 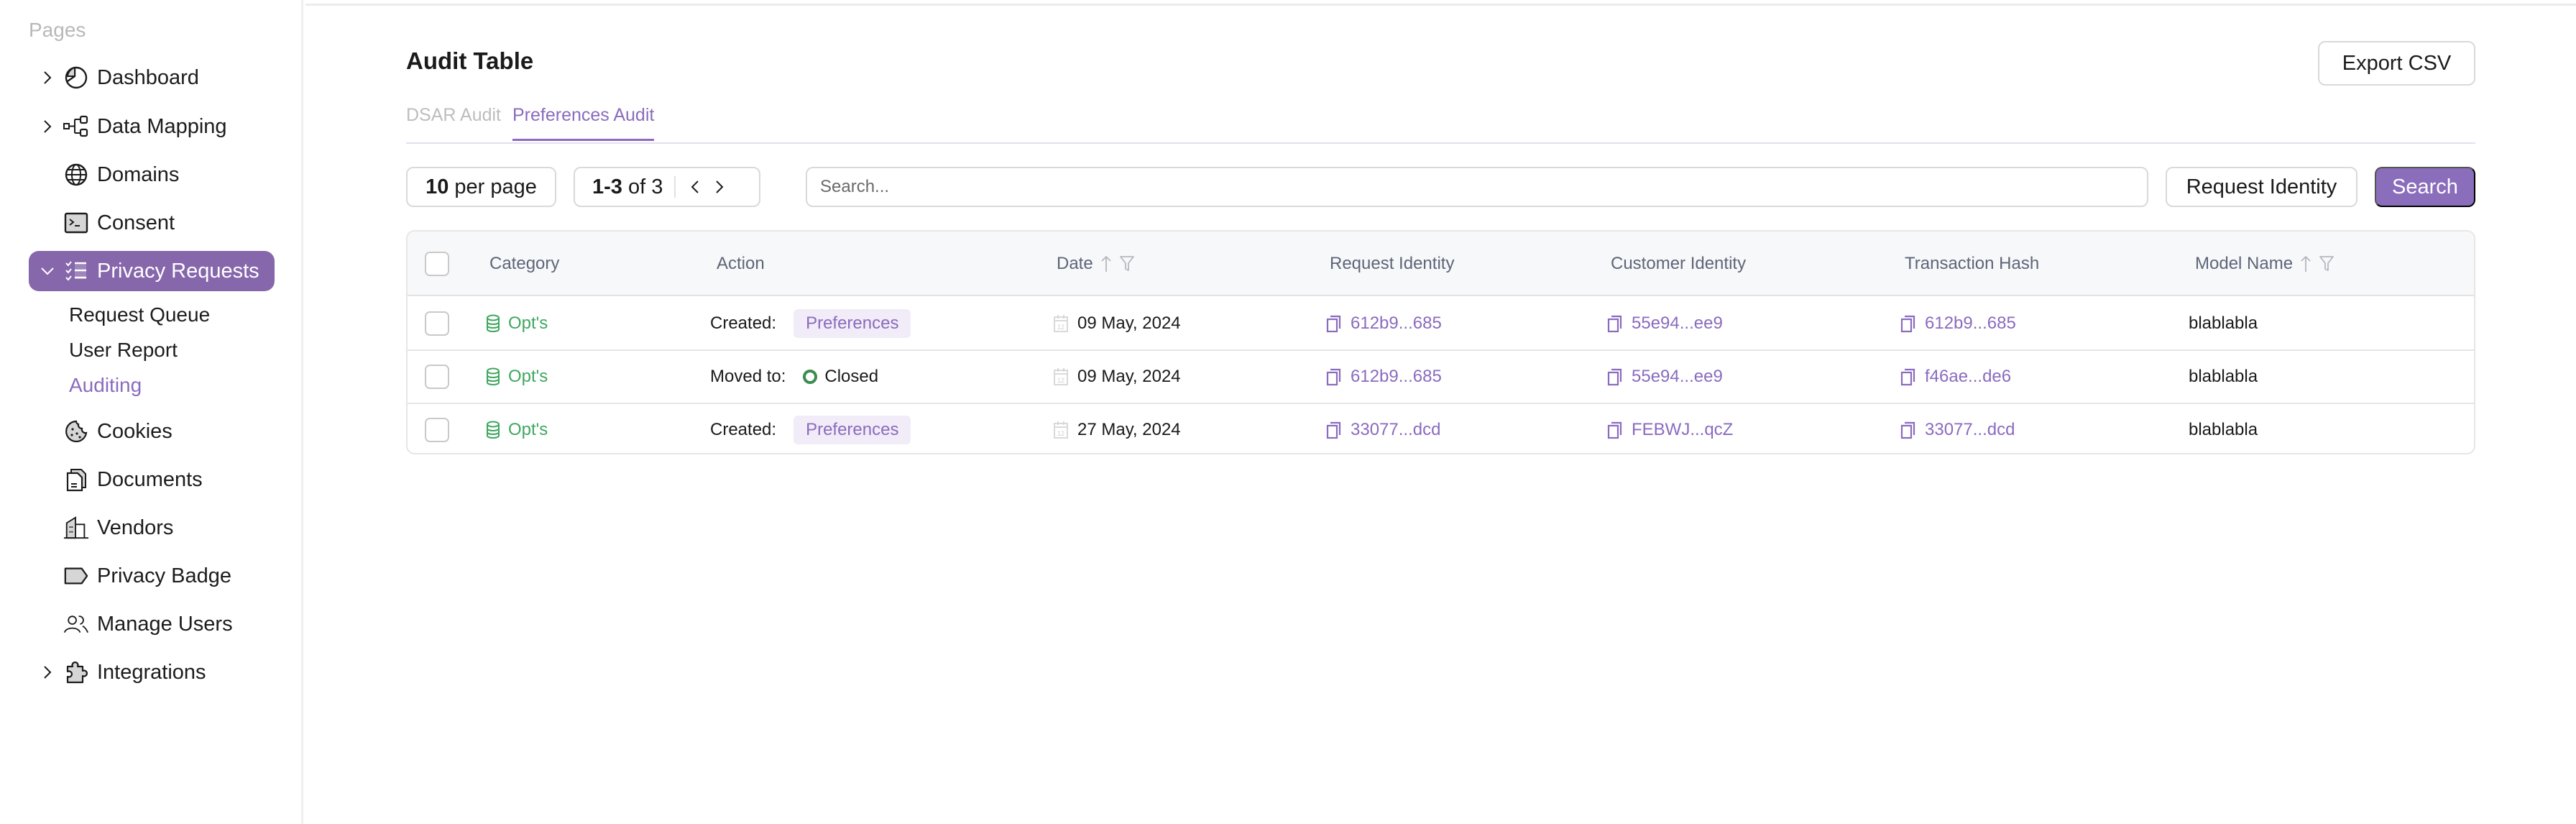 I want to click on sidebar-item-manage-users: Manage Users, so click(x=151, y=624).